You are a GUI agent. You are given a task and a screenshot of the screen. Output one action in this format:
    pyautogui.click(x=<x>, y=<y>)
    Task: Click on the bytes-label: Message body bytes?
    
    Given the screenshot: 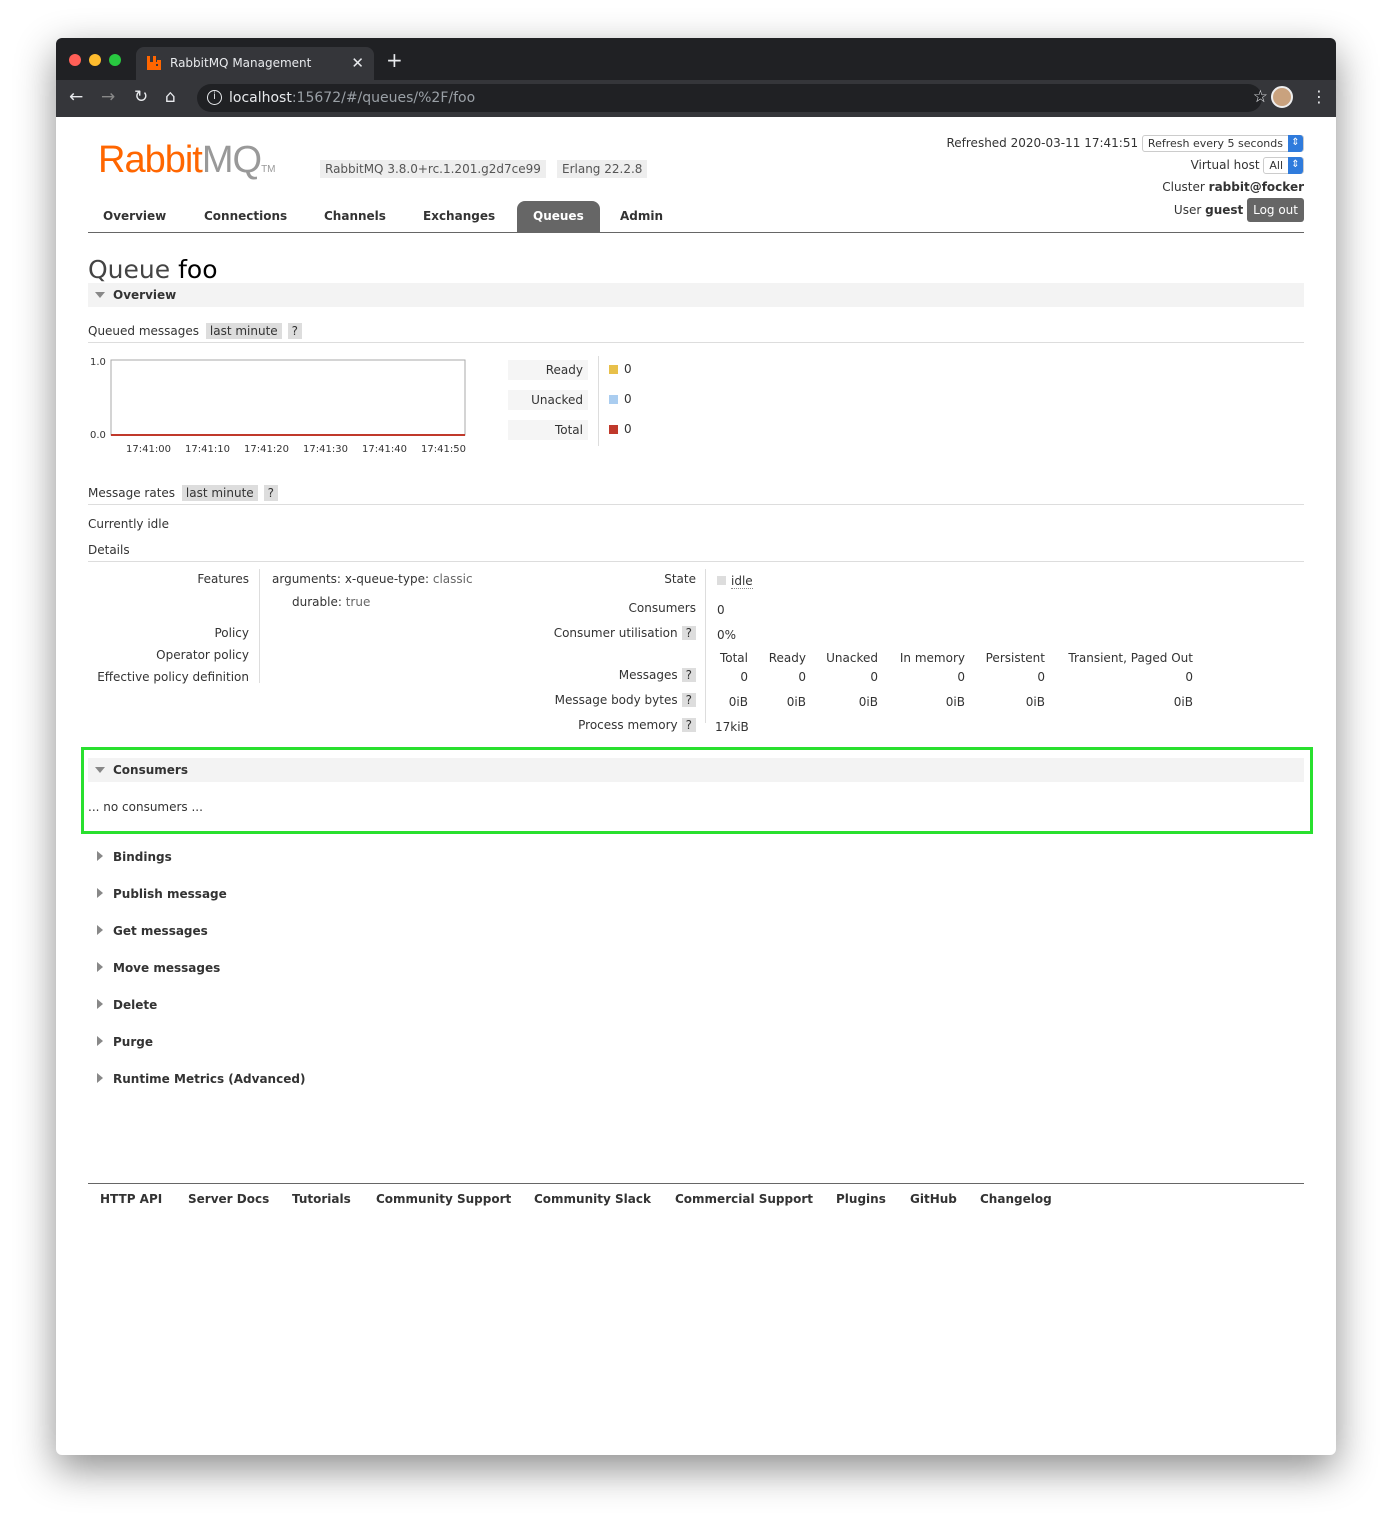 What is the action you would take?
    pyautogui.click(x=625, y=700)
    